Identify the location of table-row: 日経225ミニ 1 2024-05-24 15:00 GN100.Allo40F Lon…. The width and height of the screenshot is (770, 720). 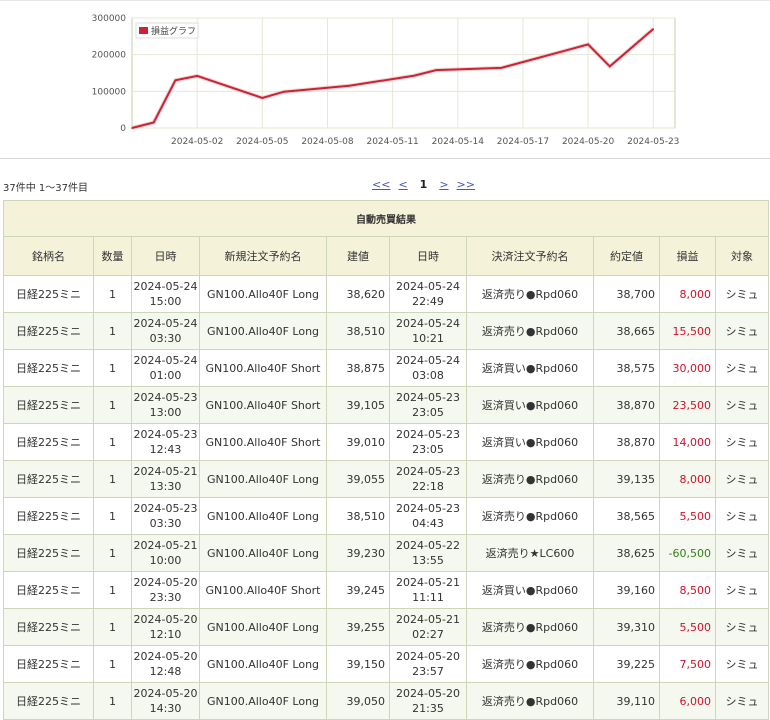
(386, 294).